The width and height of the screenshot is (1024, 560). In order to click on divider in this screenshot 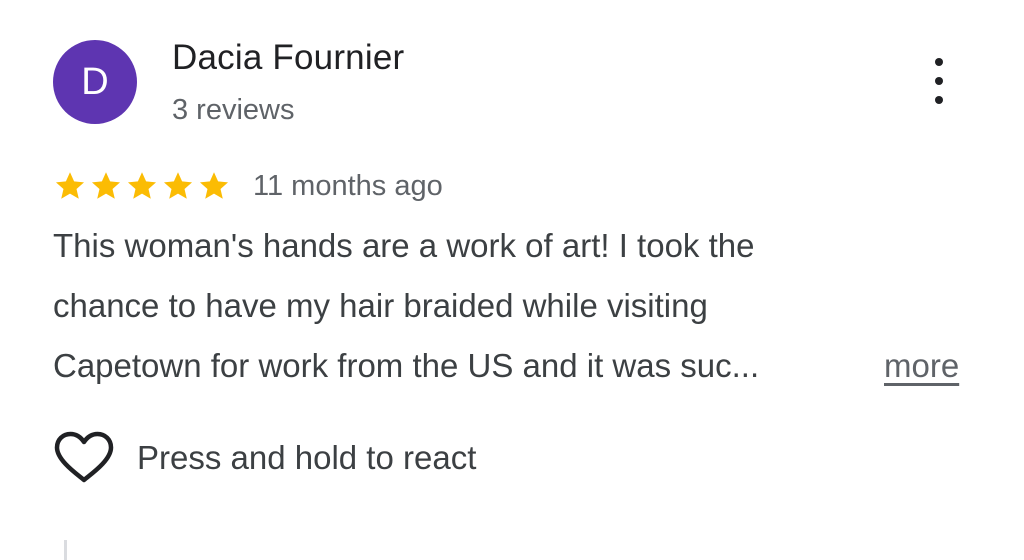, I will do `click(65, 550)`.